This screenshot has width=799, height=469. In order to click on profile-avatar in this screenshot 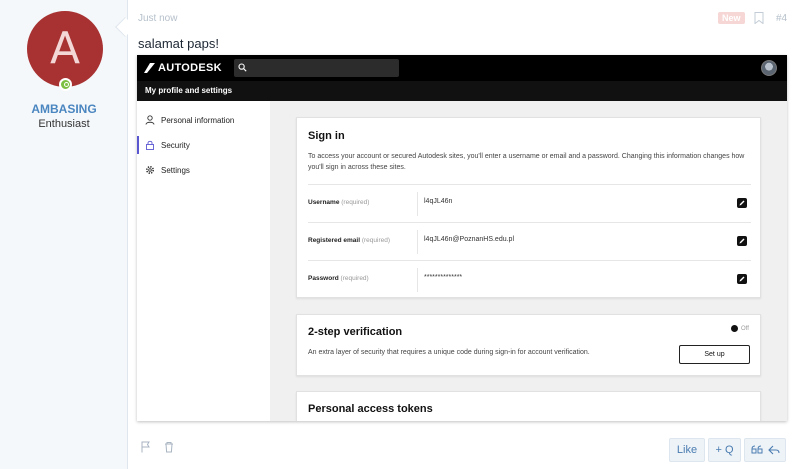, I will do `click(769, 68)`.